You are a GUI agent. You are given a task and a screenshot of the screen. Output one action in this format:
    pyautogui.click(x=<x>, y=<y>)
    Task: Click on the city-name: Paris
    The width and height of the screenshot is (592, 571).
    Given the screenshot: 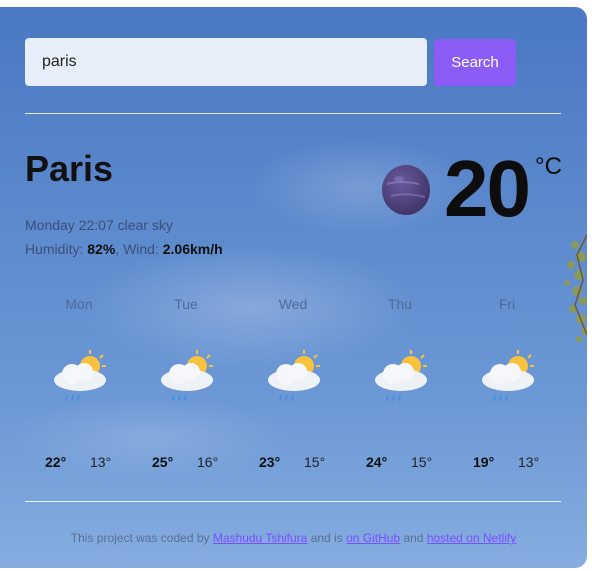 What is the action you would take?
    pyautogui.click(x=69, y=168)
    